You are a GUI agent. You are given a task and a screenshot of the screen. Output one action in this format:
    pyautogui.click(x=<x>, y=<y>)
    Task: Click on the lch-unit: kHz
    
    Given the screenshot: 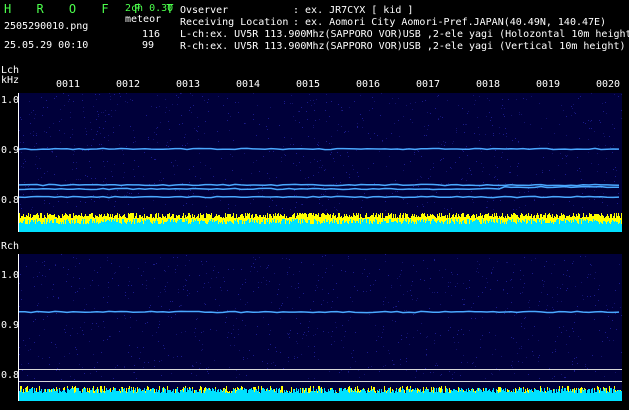 What is the action you would take?
    pyautogui.click(x=10, y=80)
    